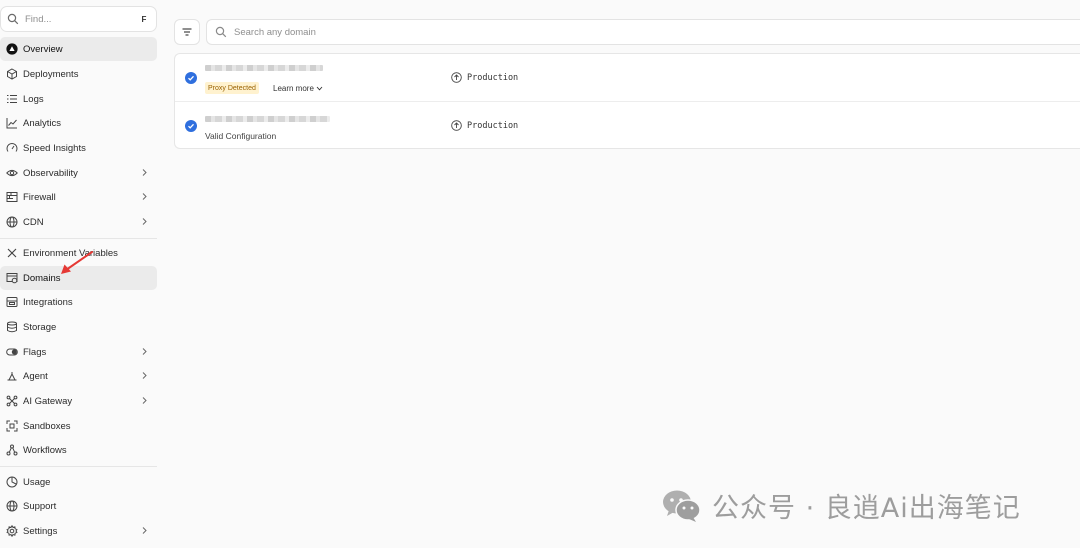 The height and width of the screenshot is (548, 1080). Describe the element at coordinates (12, 401) in the screenshot. I see `gateway-icon` at that location.